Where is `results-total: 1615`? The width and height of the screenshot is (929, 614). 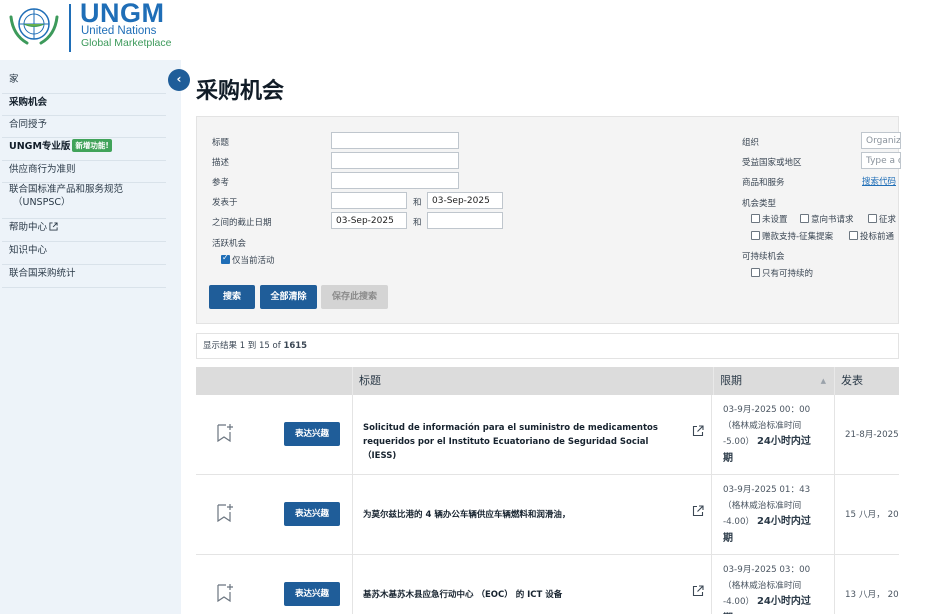
results-total: 1615 is located at coordinates (295, 346).